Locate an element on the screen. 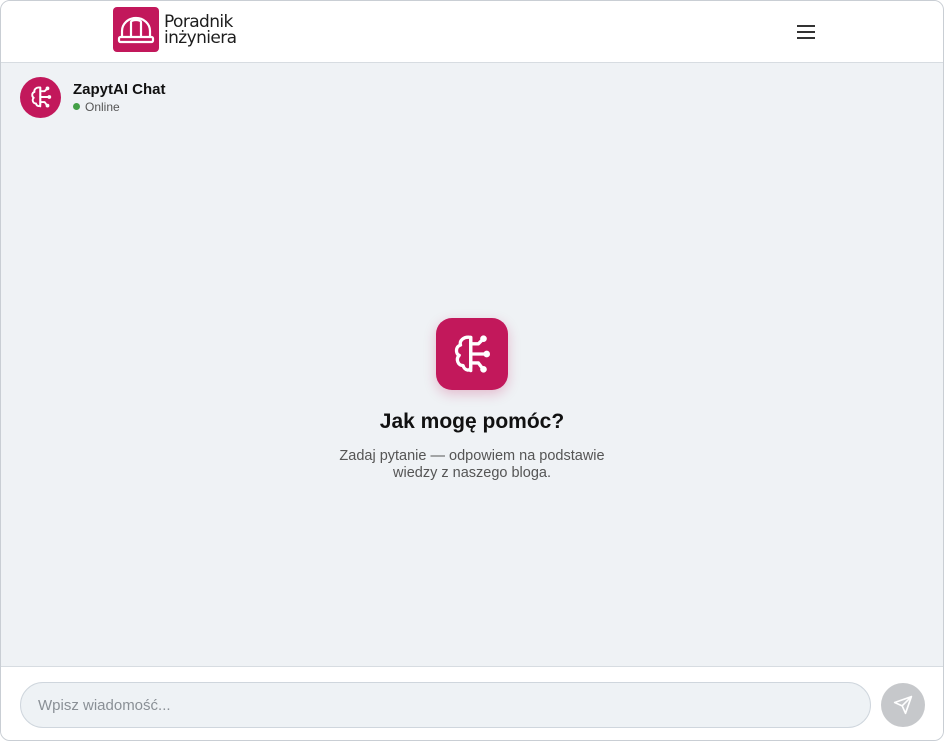 This screenshot has height=741, width=944. send-button is located at coordinates (903, 705).